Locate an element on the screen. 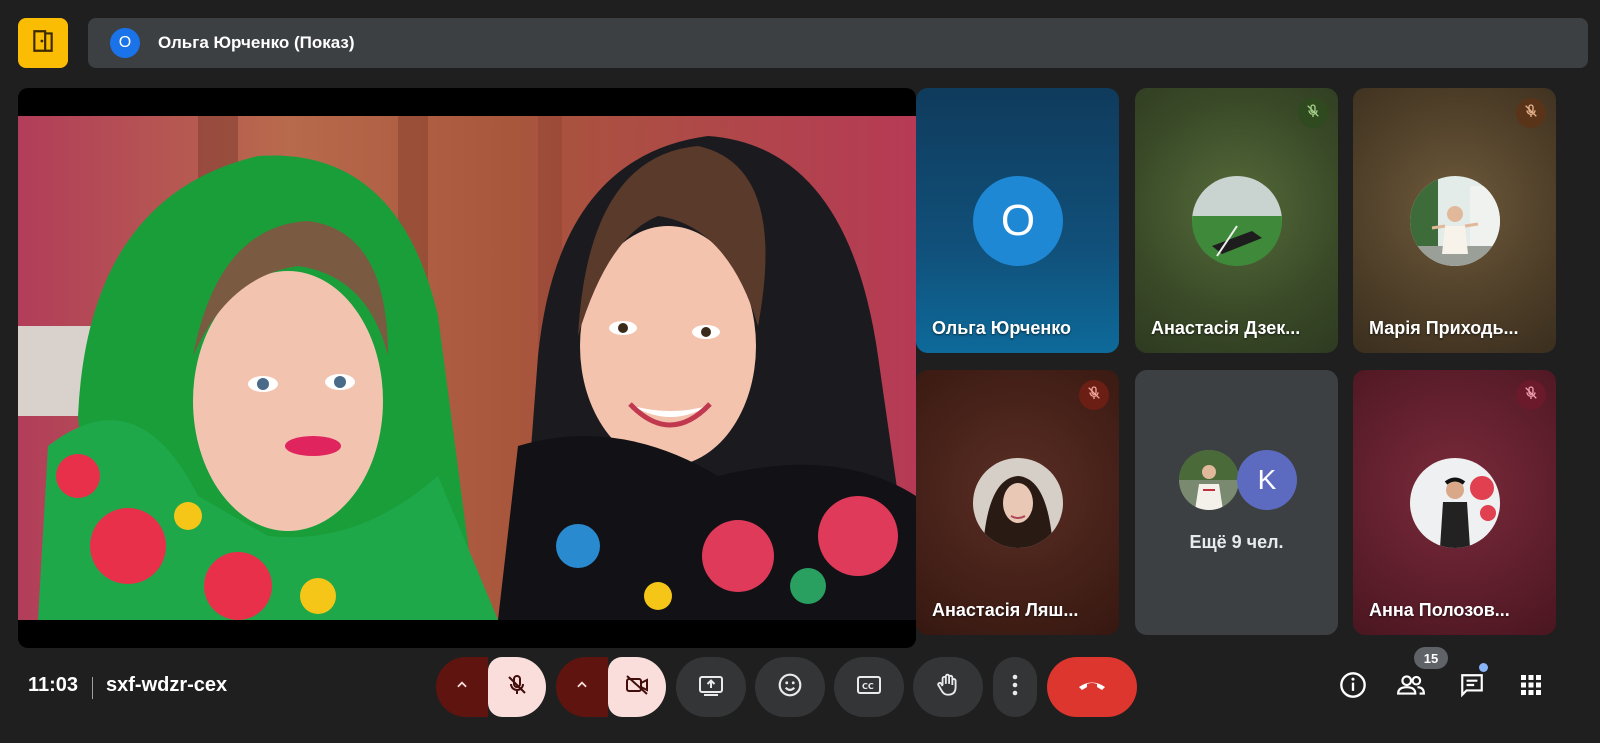  bottom-bar: 11:03 sxf-wdzr-cex CC 15 is located at coordinates (800, 695).